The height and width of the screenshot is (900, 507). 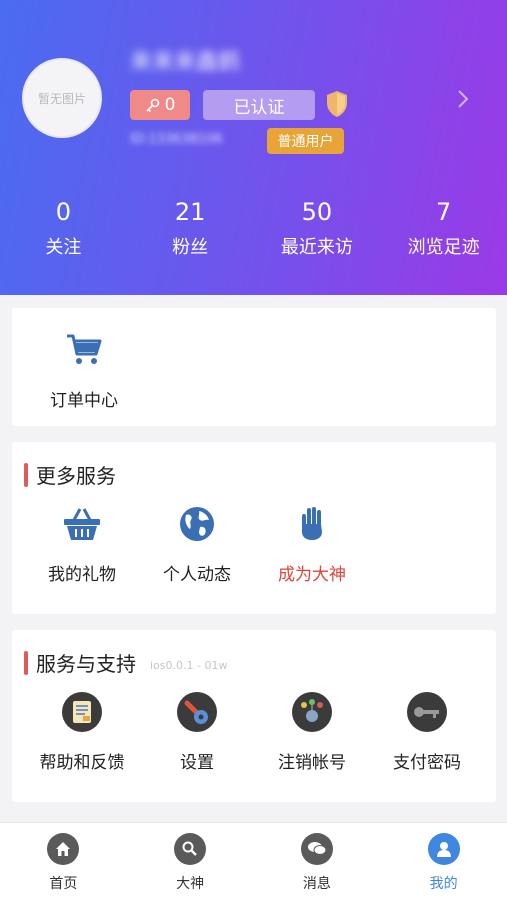 I want to click on globe-icon, so click(x=197, y=524).